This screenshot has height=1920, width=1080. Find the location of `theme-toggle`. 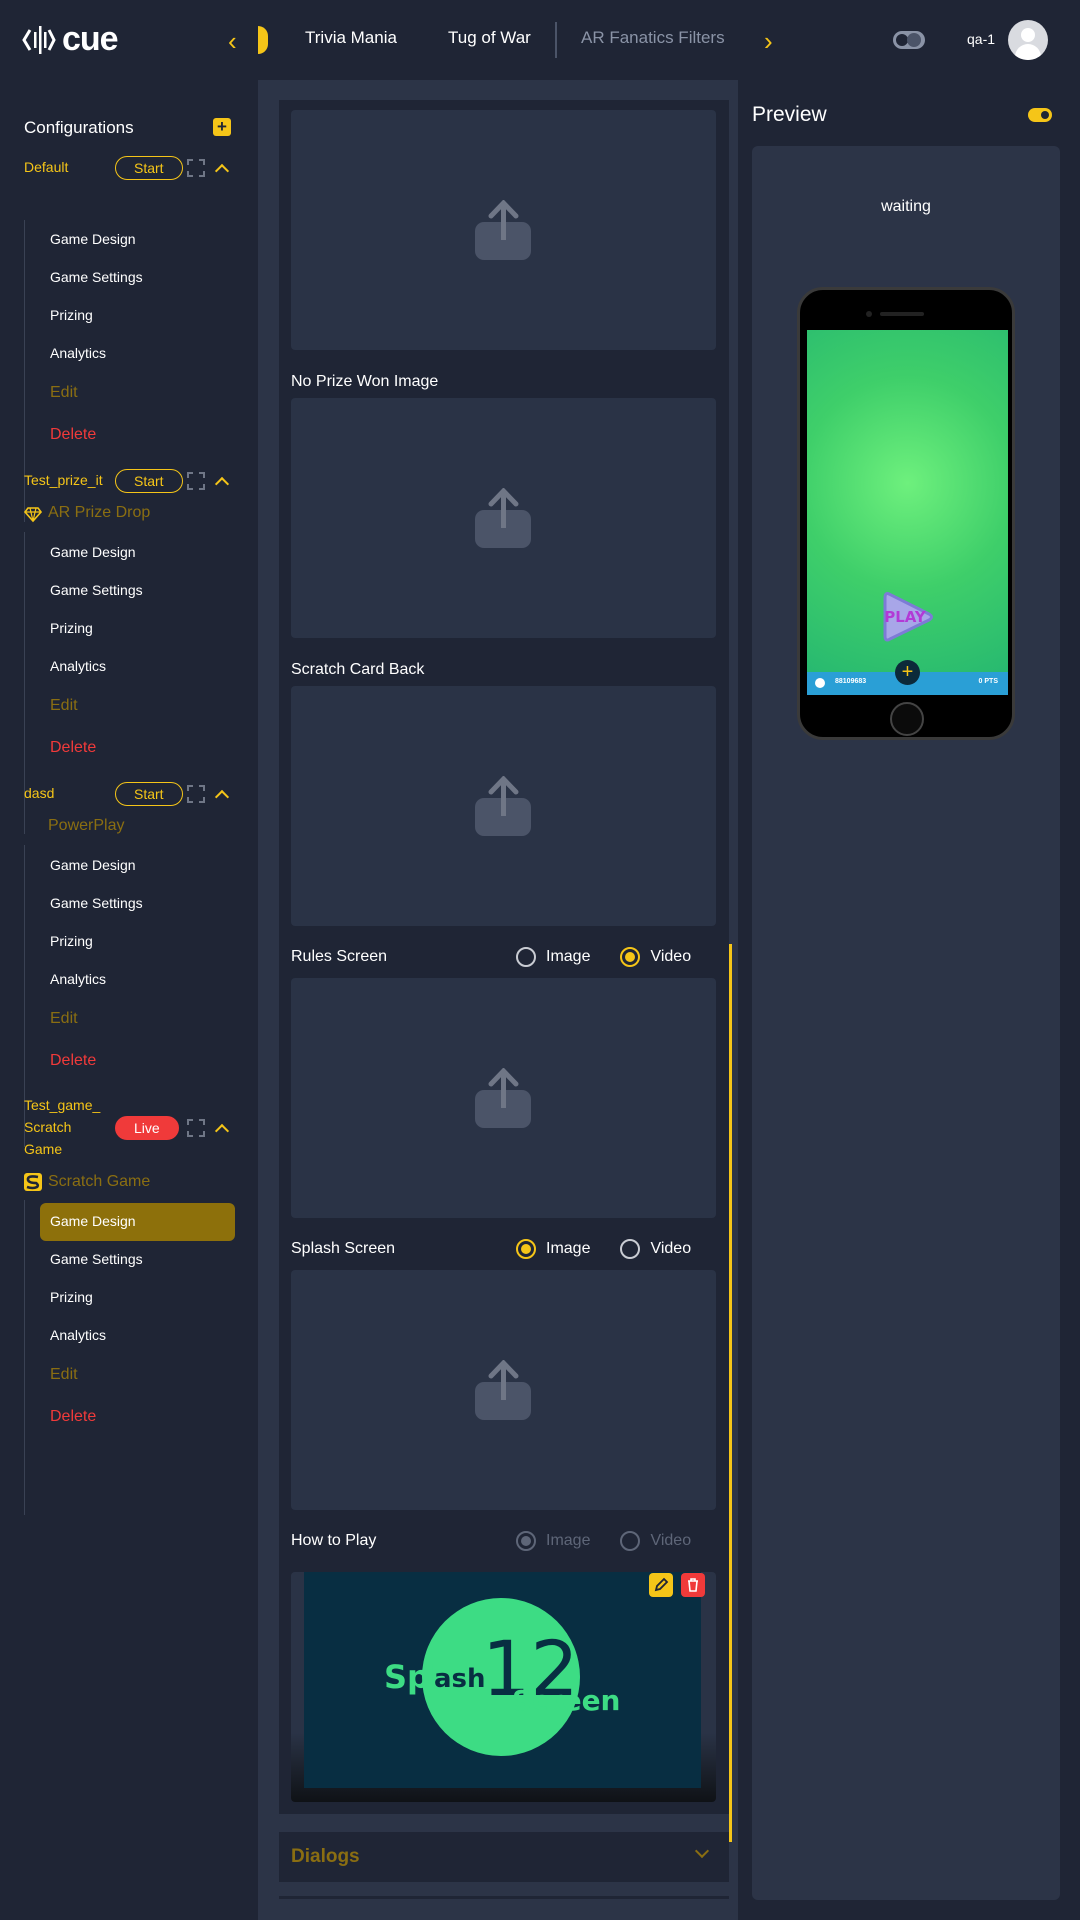

theme-toggle is located at coordinates (909, 40).